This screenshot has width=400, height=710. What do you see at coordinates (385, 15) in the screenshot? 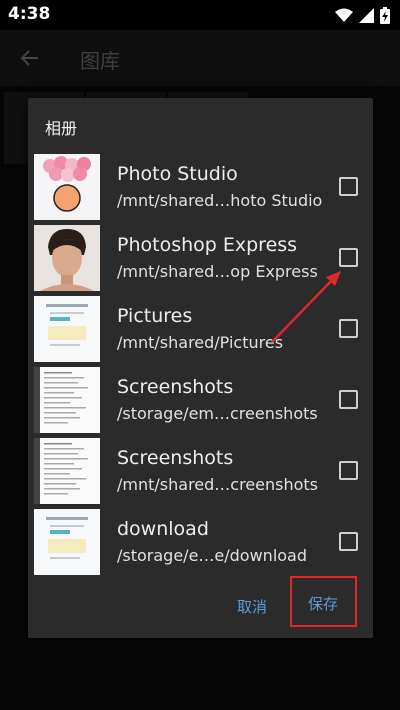
I see `battery-charging-icon` at bounding box center [385, 15].